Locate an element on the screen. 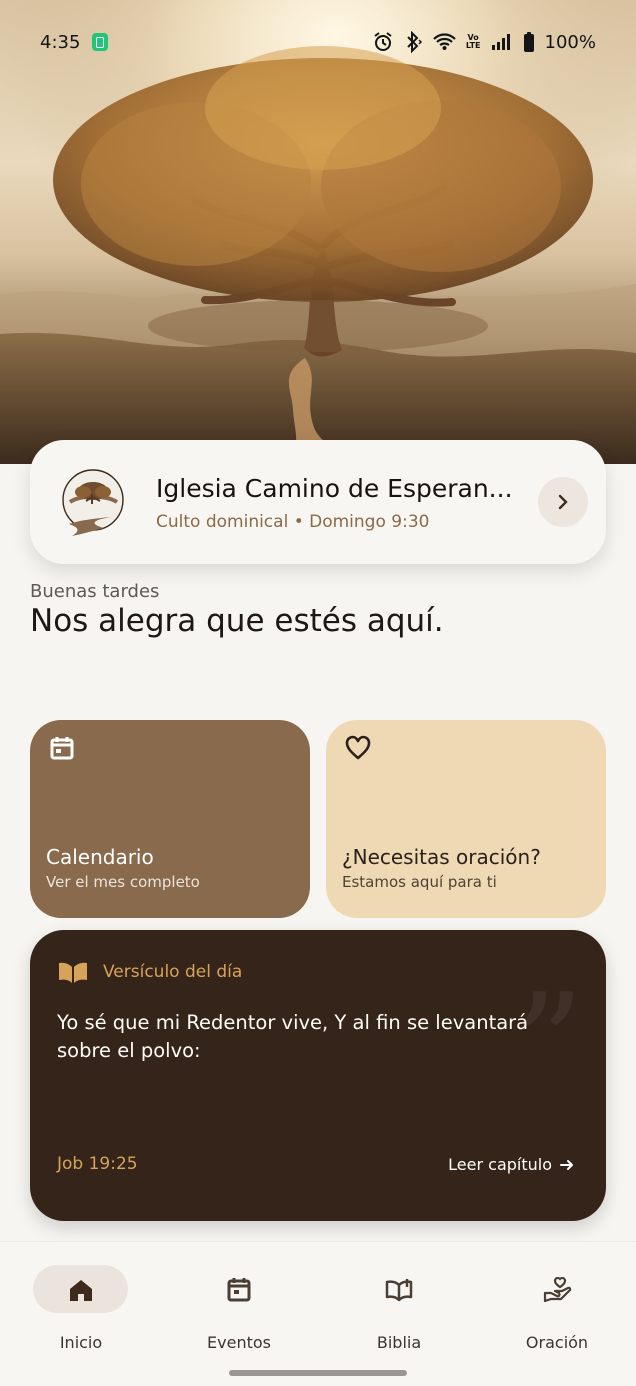 This screenshot has width=636, height=1386. bottom-navigation: Inicio Eventos Biblia Oración is located at coordinates (318, 1314).